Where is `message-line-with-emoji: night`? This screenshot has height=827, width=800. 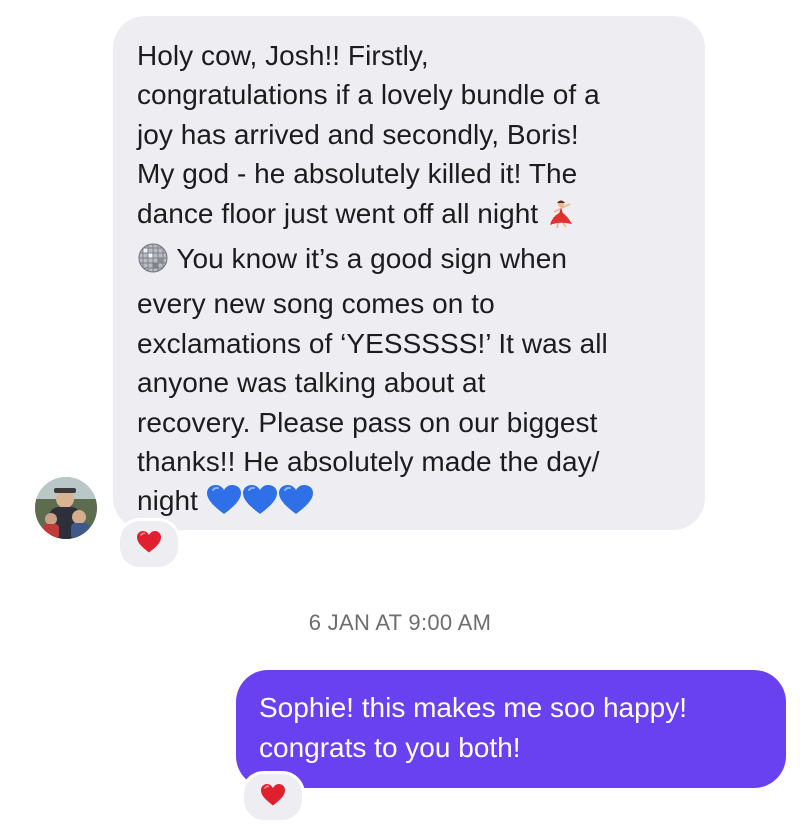
message-line-with-emoji: night is located at coordinates (409, 503).